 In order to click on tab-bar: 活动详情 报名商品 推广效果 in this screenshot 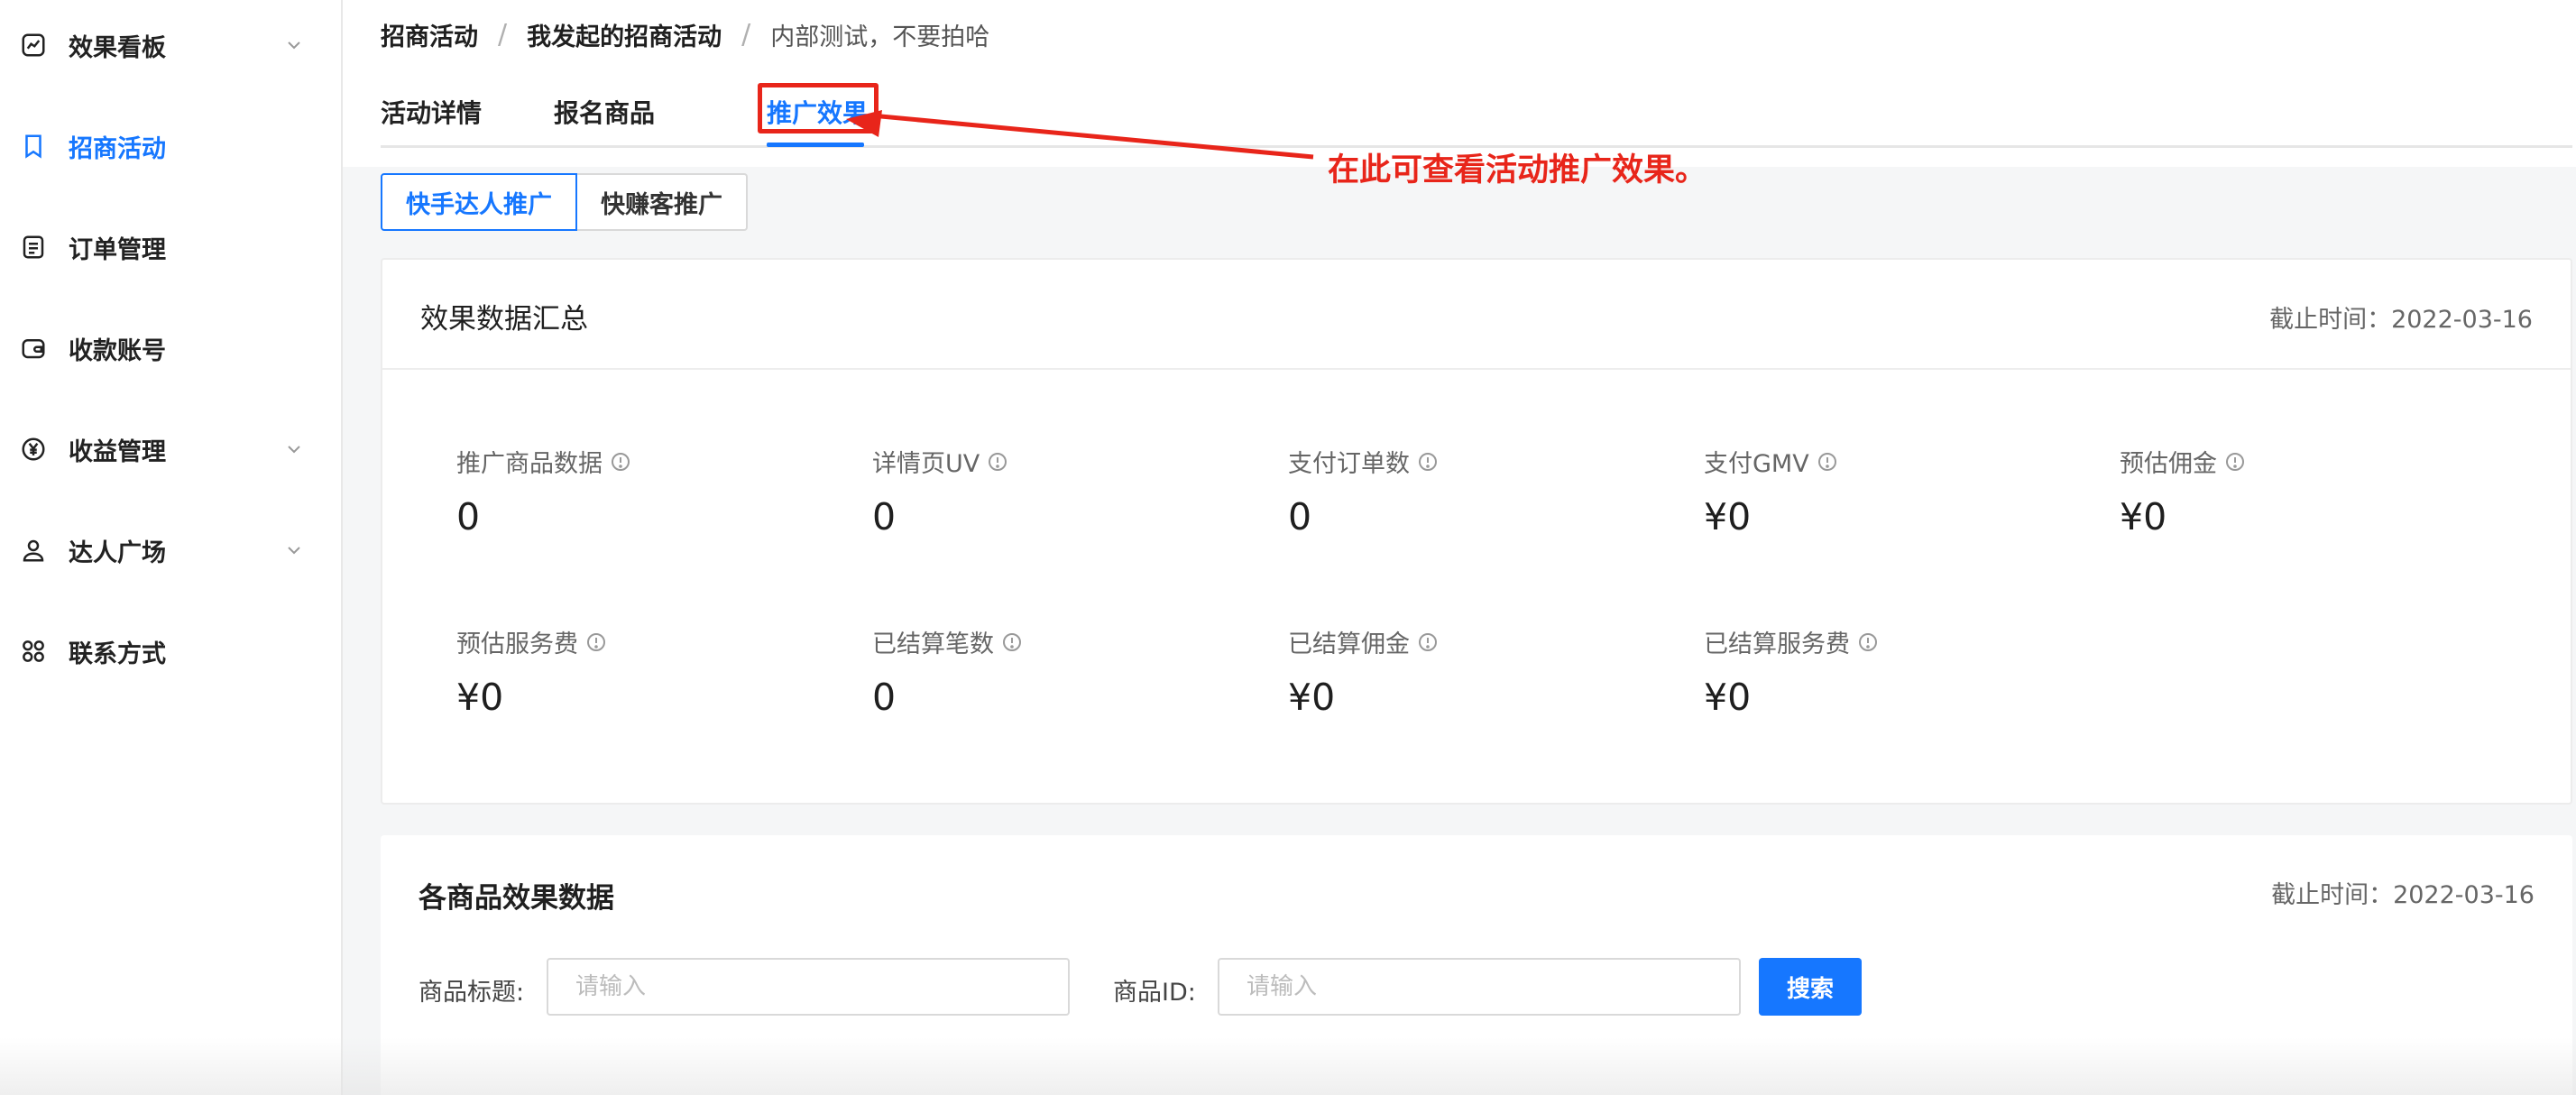, I will do `click(1477, 115)`.